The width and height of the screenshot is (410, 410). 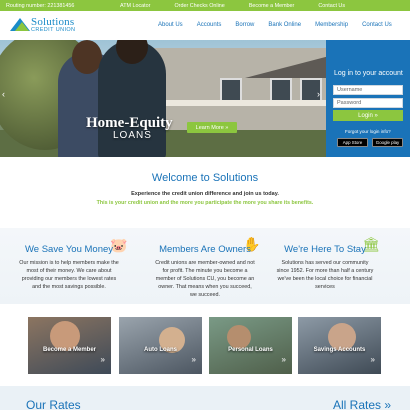 I want to click on nav-accounts: Accounts, so click(x=209, y=25).